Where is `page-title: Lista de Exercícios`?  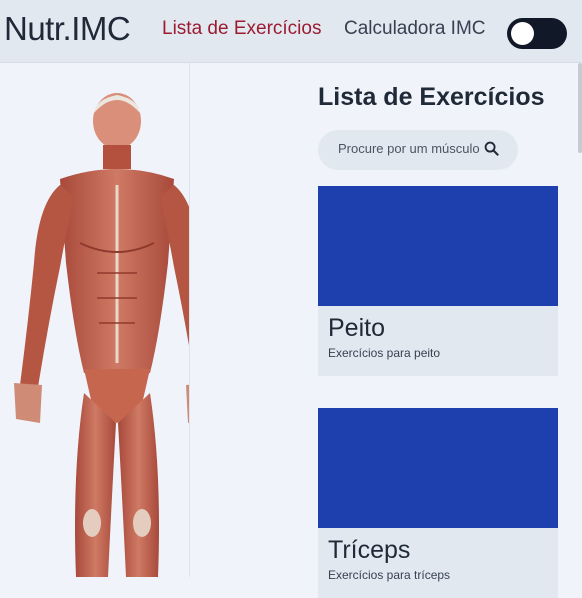 page-title: Lista de Exercícios is located at coordinates (431, 97).